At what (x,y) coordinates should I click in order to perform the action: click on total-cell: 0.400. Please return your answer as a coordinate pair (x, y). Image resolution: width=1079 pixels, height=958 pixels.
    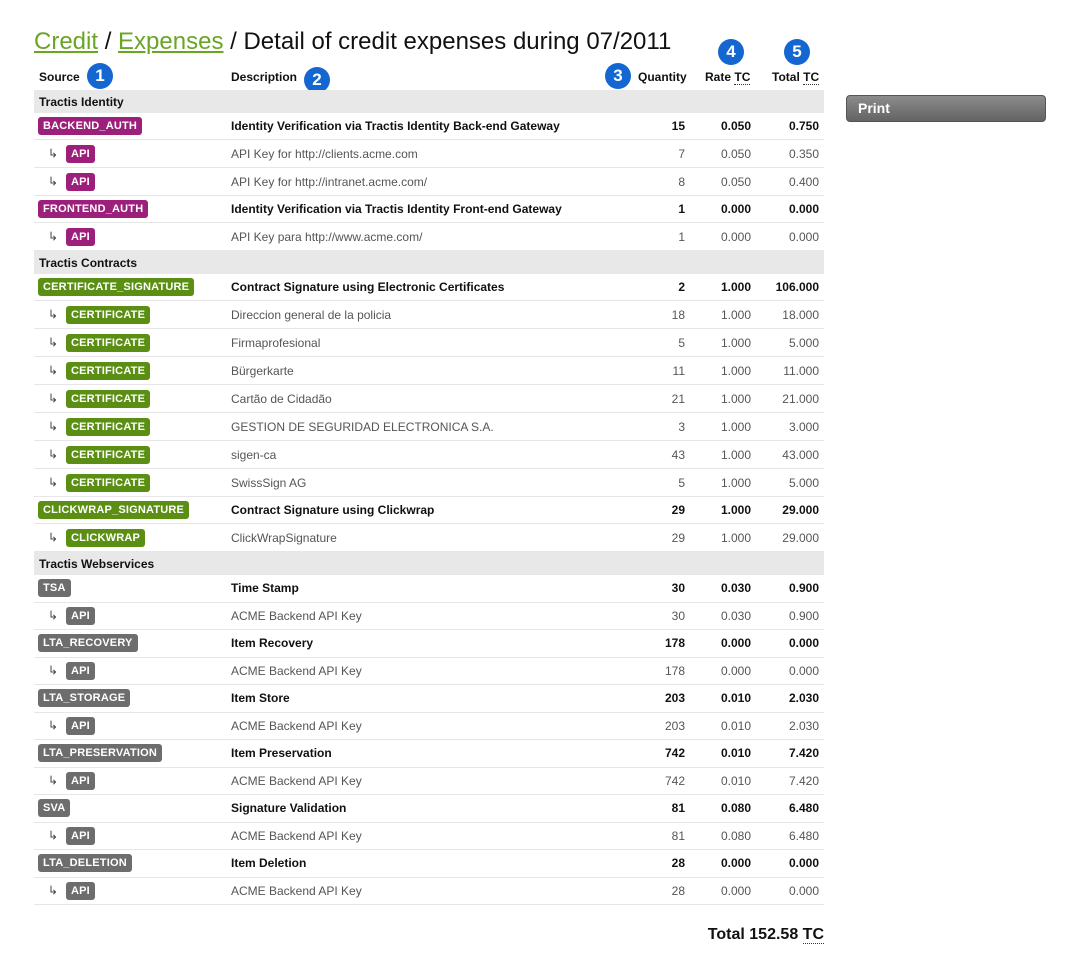
    Looking at the image, I should click on (803, 181).